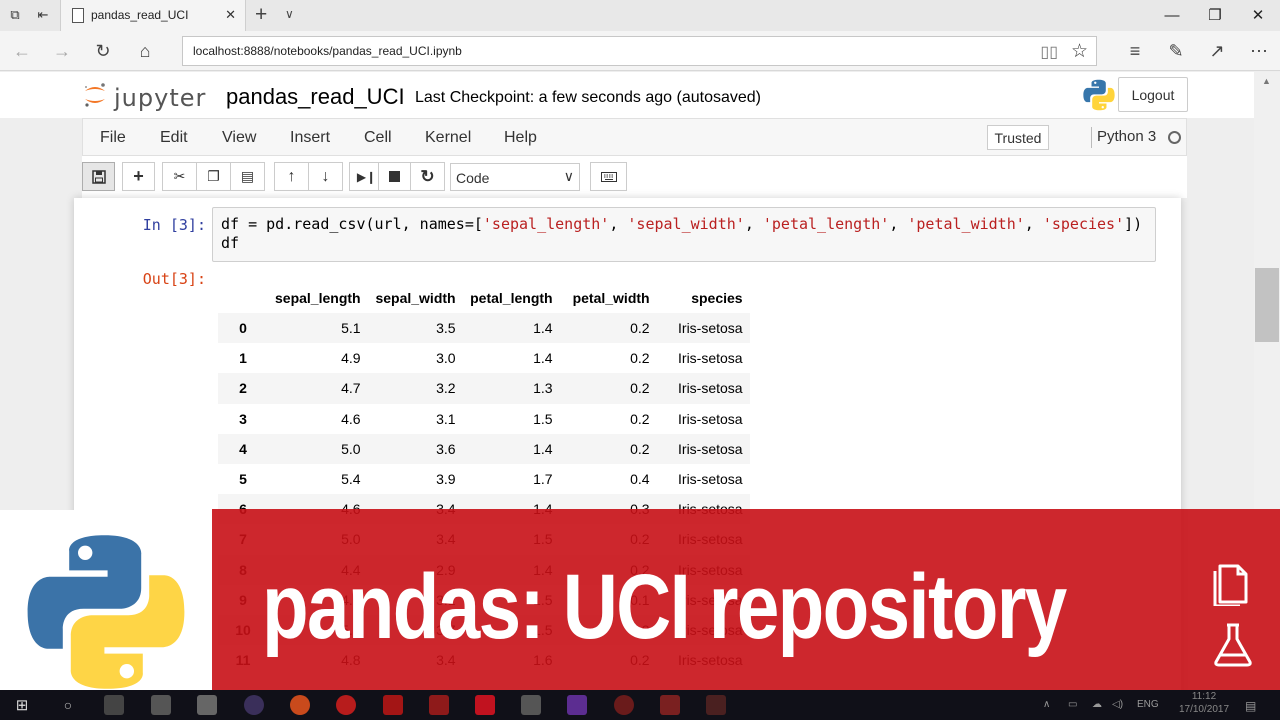 The image size is (1280, 720). What do you see at coordinates (366, 176) in the screenshot?
I see `step-forward-icon: ▶❙` at bounding box center [366, 176].